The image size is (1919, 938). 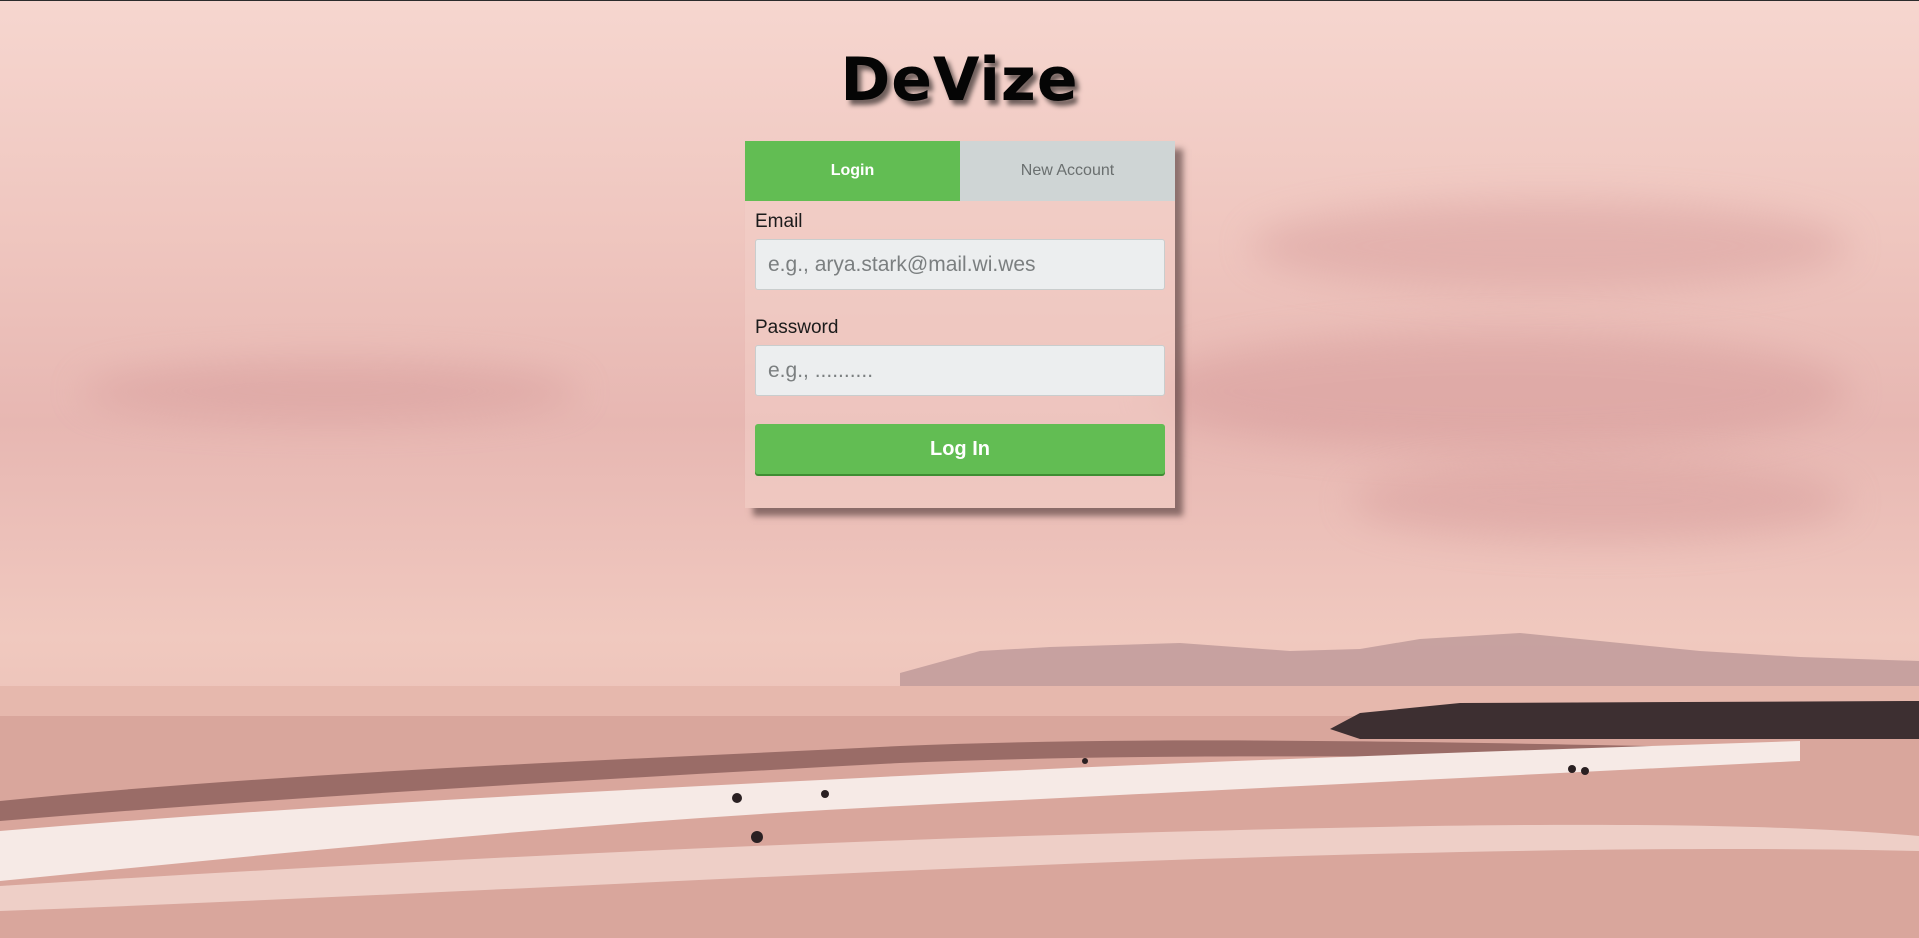 I want to click on tab-new-account: New Account, so click(x=1067, y=171).